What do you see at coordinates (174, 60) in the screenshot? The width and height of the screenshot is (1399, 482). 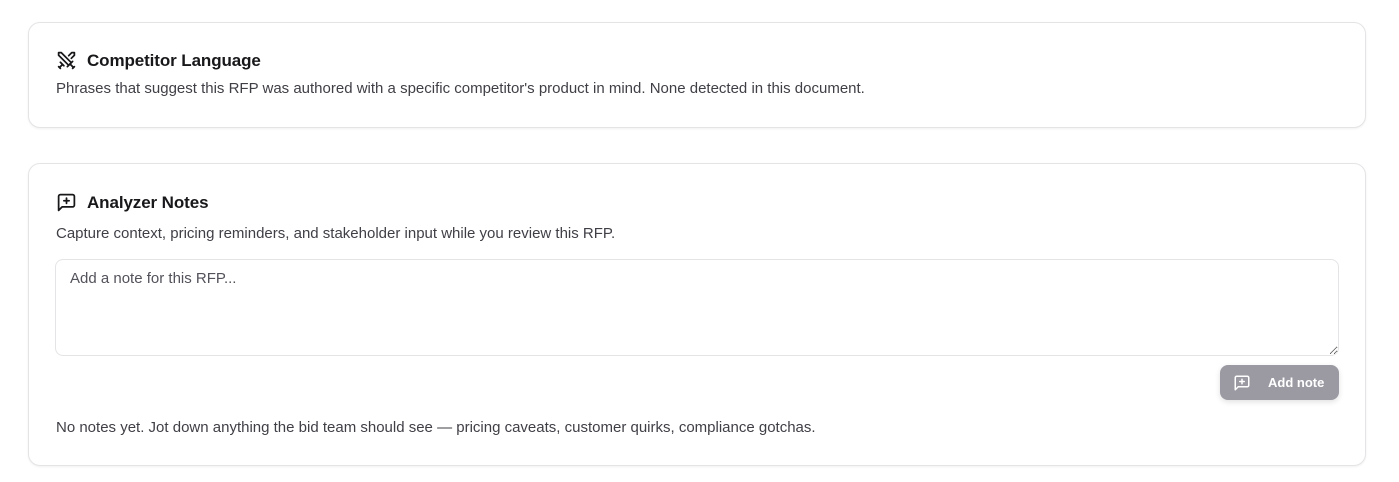 I see `competitor-language-title: Competitor Language` at bounding box center [174, 60].